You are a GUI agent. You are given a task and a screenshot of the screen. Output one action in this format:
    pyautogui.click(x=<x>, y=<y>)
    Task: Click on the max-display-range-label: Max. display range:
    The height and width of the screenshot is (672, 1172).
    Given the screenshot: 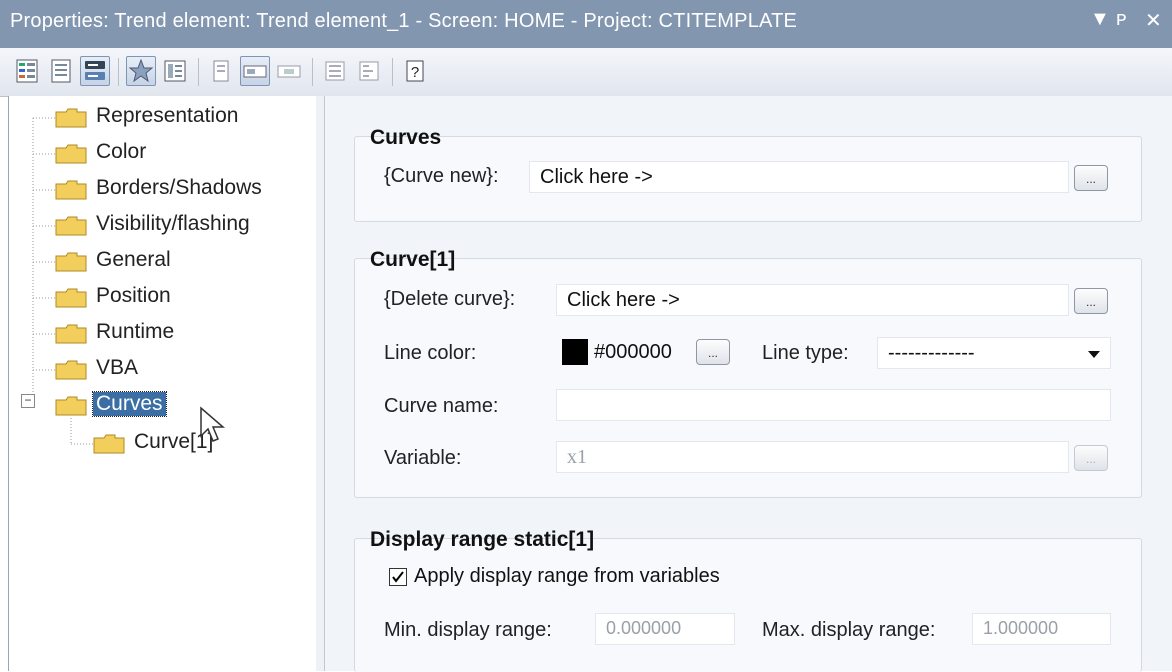 What is the action you would take?
    pyautogui.click(x=849, y=630)
    